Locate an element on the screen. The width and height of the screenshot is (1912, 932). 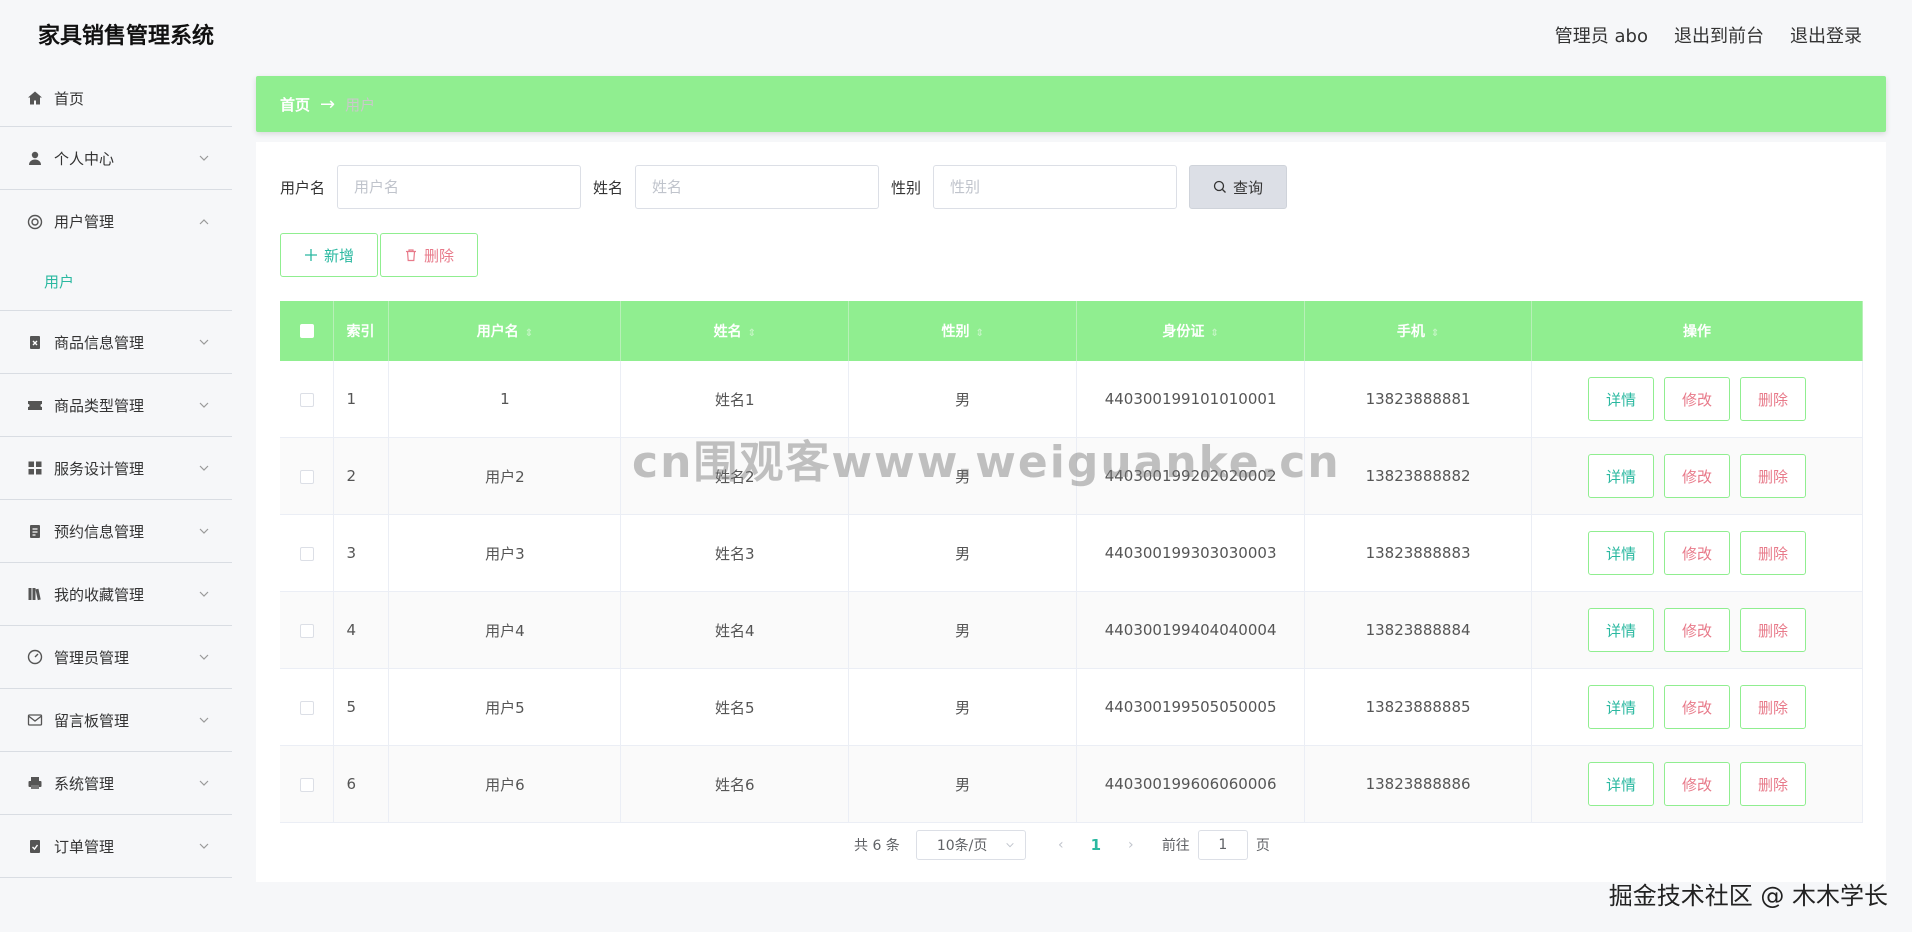
delete-button-label: 删除 is located at coordinates (438, 255).